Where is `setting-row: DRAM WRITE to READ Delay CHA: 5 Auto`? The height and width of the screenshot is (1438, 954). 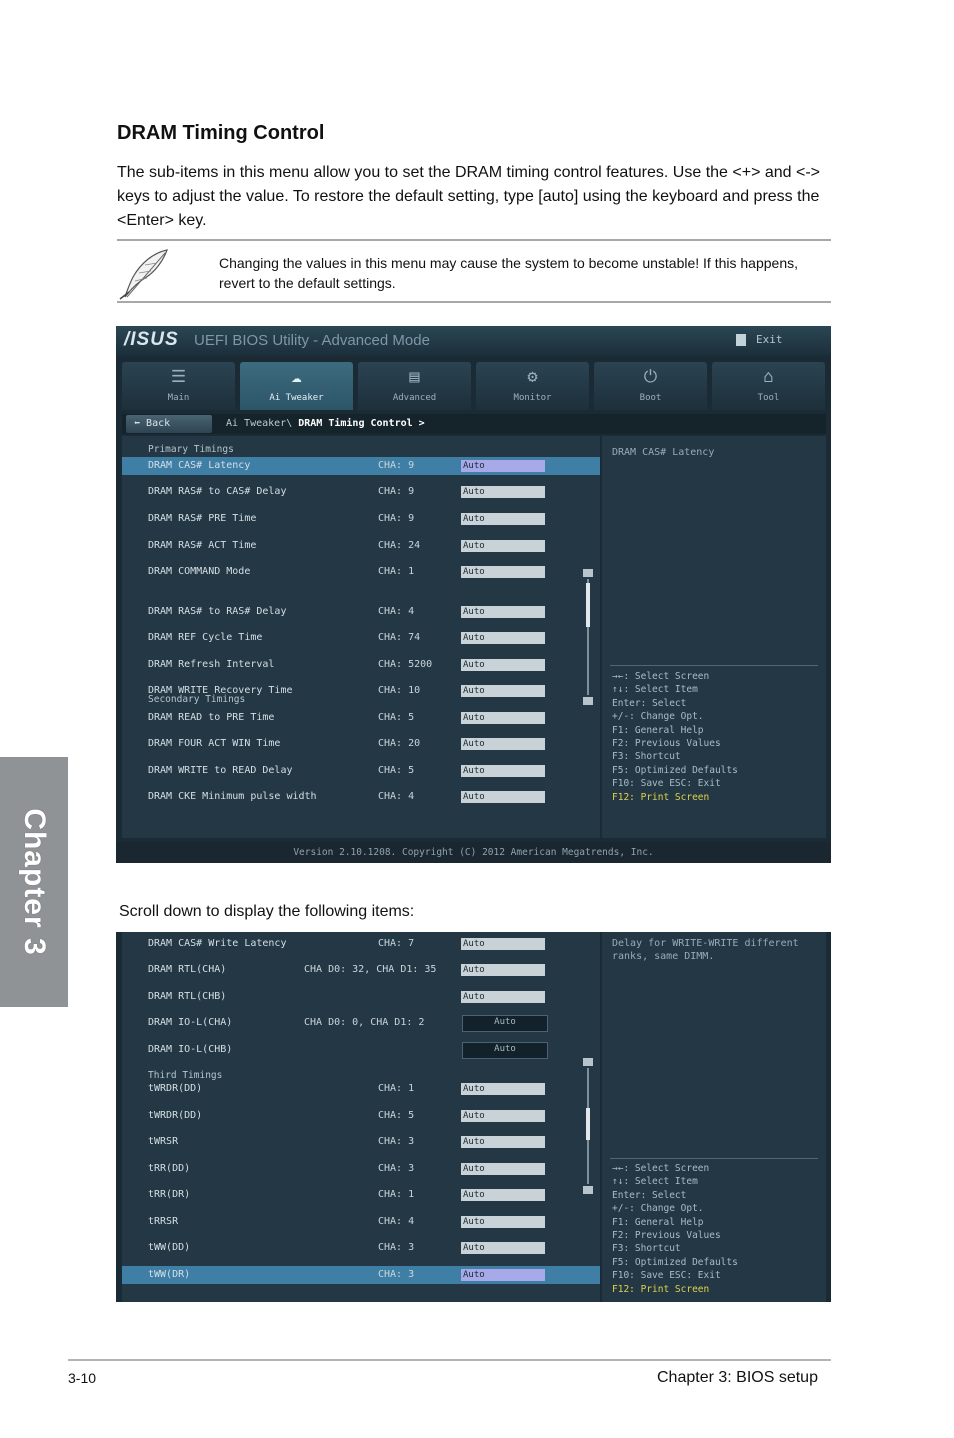 setting-row: DRAM WRITE to READ Delay CHA: 5 Auto is located at coordinates (361, 771).